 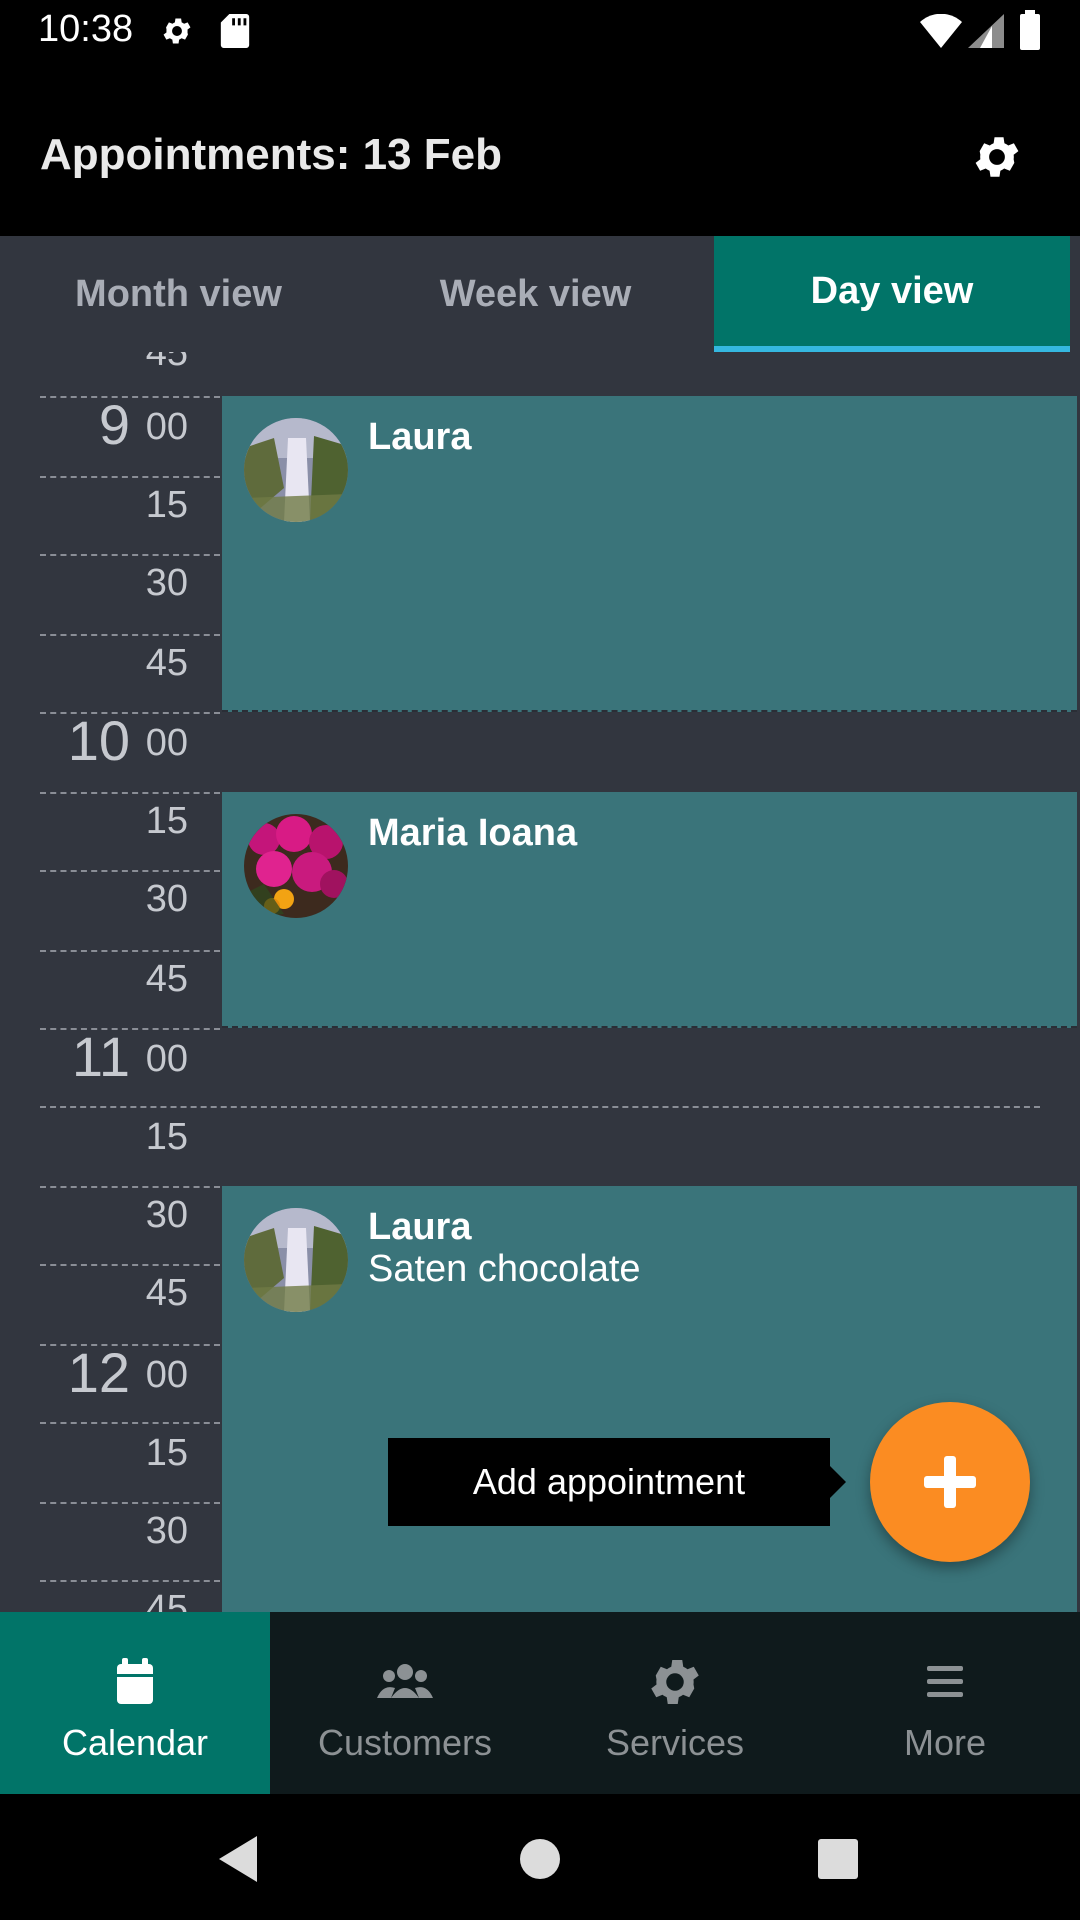 I want to click on status-bar: 10:38, so click(x=540, y=32).